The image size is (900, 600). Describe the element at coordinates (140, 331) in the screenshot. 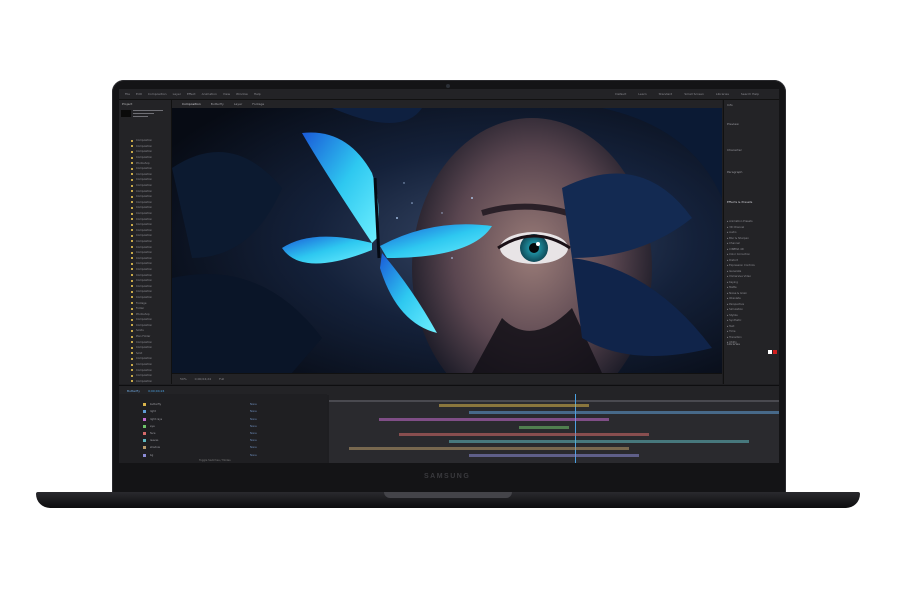

I see `project-item-label: Solids` at that location.